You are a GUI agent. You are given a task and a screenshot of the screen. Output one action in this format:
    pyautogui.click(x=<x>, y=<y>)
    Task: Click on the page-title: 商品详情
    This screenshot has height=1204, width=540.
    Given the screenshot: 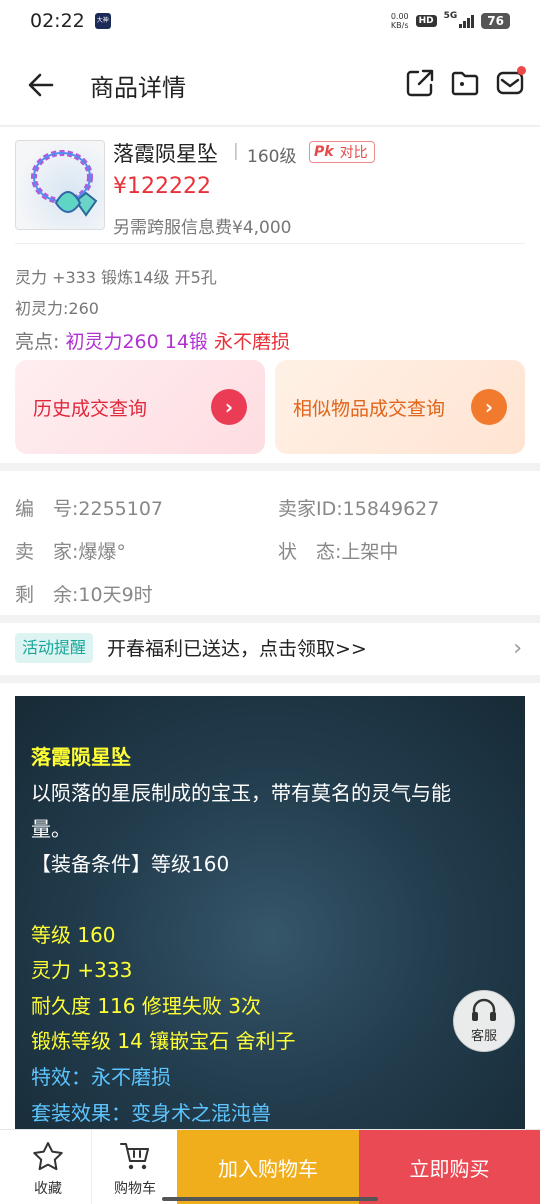 What is the action you would take?
    pyautogui.click(x=138, y=88)
    